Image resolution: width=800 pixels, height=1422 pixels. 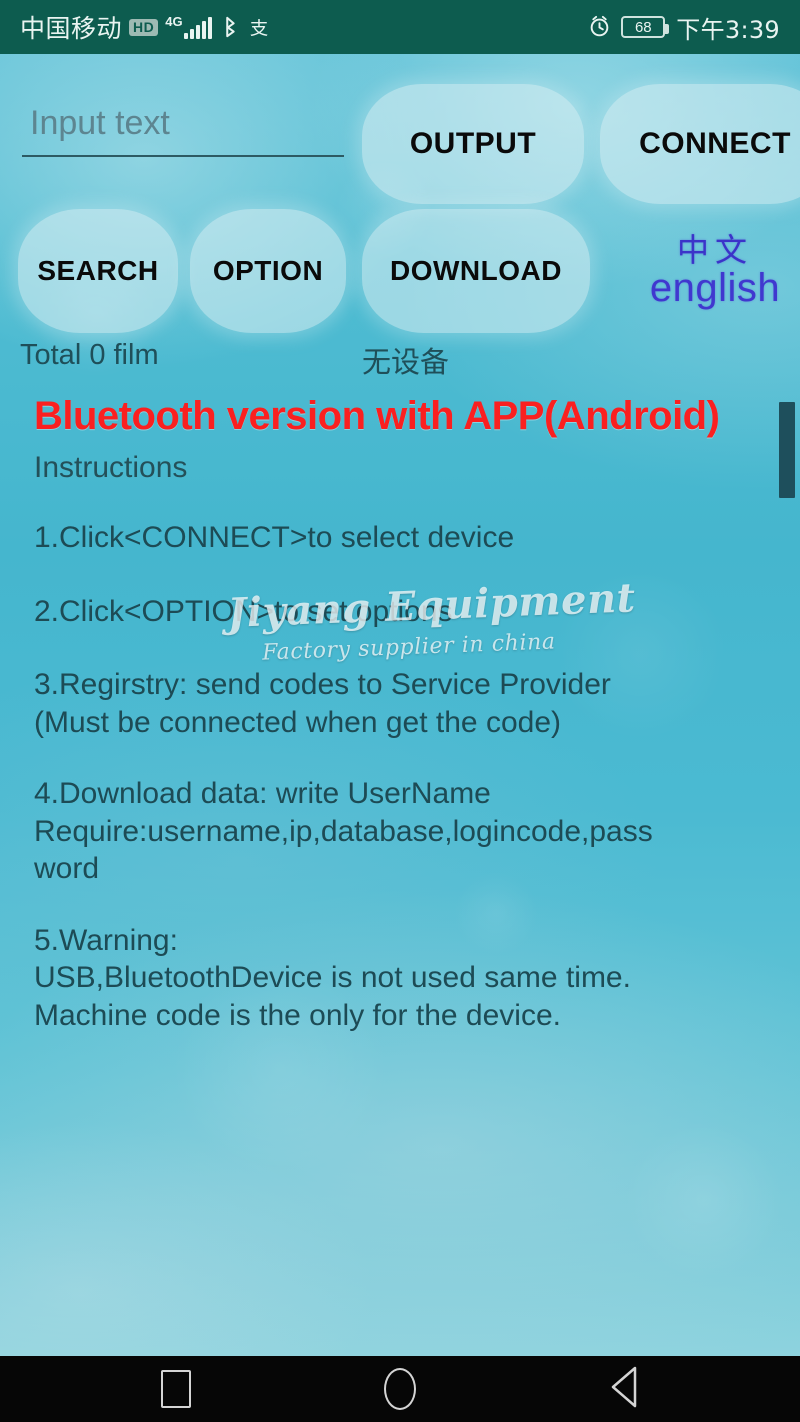 I want to click on battery-indicator: 68, so click(x=645, y=27).